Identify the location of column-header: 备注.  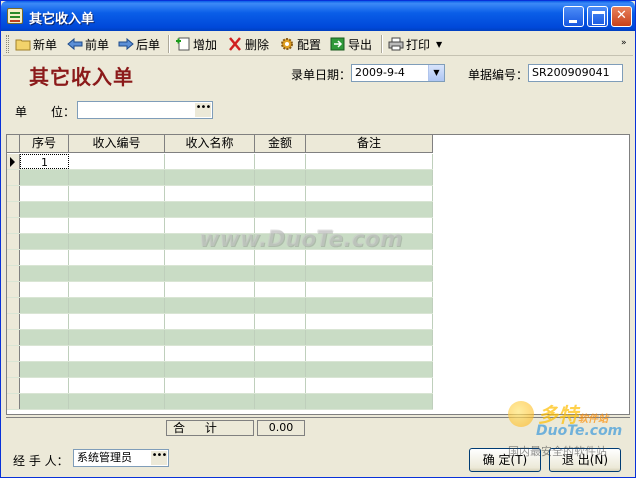
(369, 144).